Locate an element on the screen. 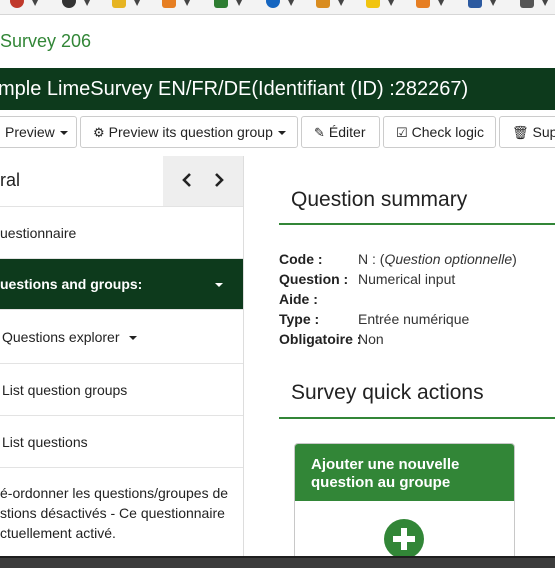 The width and height of the screenshot is (555, 568). survey-breadcrumb-link: Survey 206 is located at coordinates (45, 41).